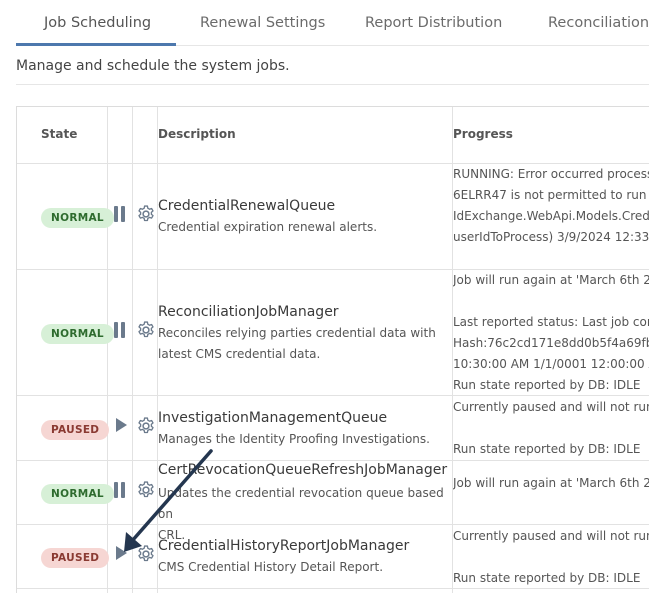 The width and height of the screenshot is (649, 593). What do you see at coordinates (96, 44) in the screenshot?
I see `active-tab-indicator` at bounding box center [96, 44].